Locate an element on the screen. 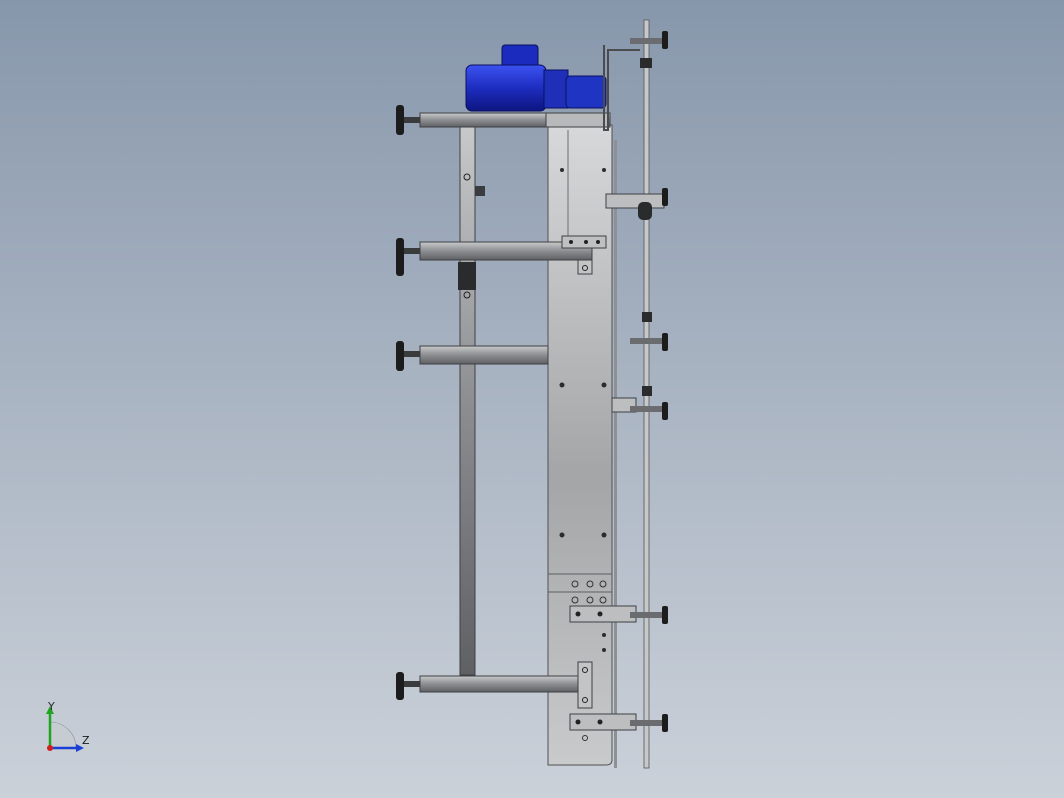  y-axis-label: Y is located at coordinates (51, 706).